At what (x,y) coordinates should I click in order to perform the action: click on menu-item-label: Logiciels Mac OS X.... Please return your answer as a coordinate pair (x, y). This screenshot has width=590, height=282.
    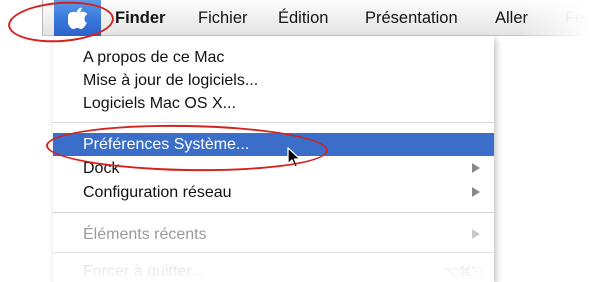
    Looking at the image, I should click on (159, 103).